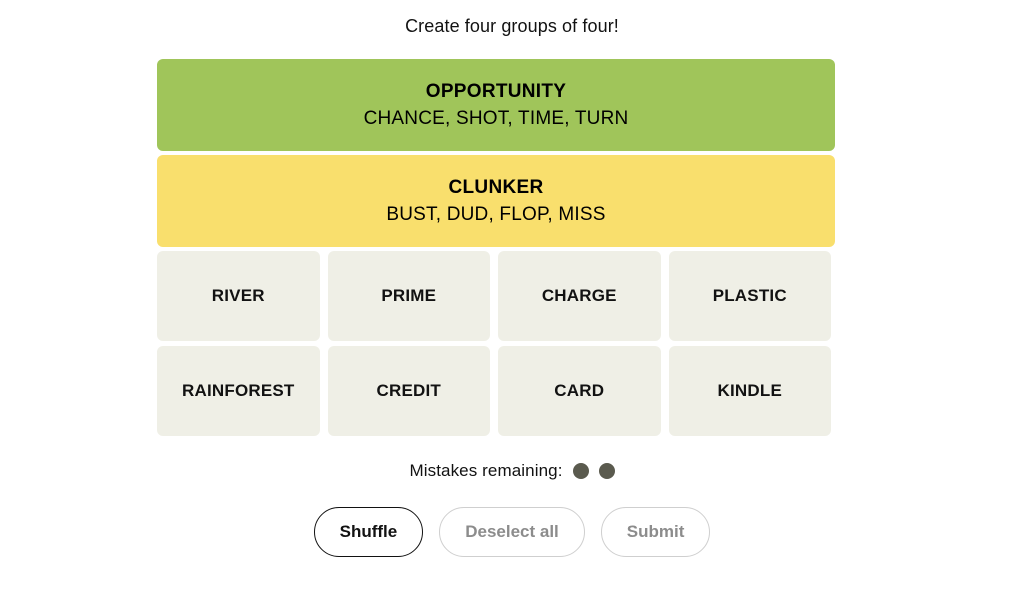 The image size is (1024, 613). I want to click on solved-group-name: CLUNKER, so click(496, 187).